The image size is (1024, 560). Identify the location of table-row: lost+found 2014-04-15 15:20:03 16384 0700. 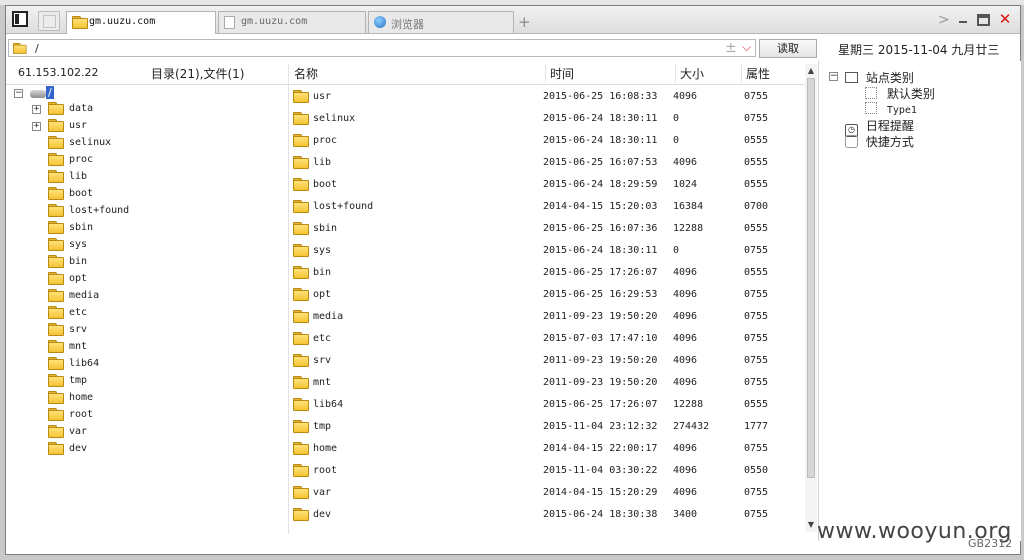
(550, 207).